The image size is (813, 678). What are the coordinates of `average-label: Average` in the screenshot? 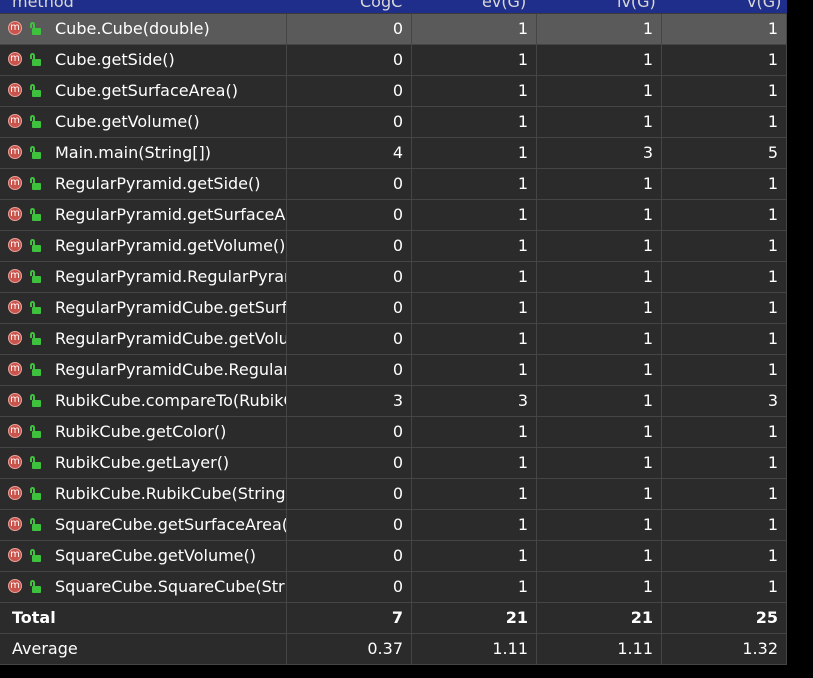 It's located at (143, 649).